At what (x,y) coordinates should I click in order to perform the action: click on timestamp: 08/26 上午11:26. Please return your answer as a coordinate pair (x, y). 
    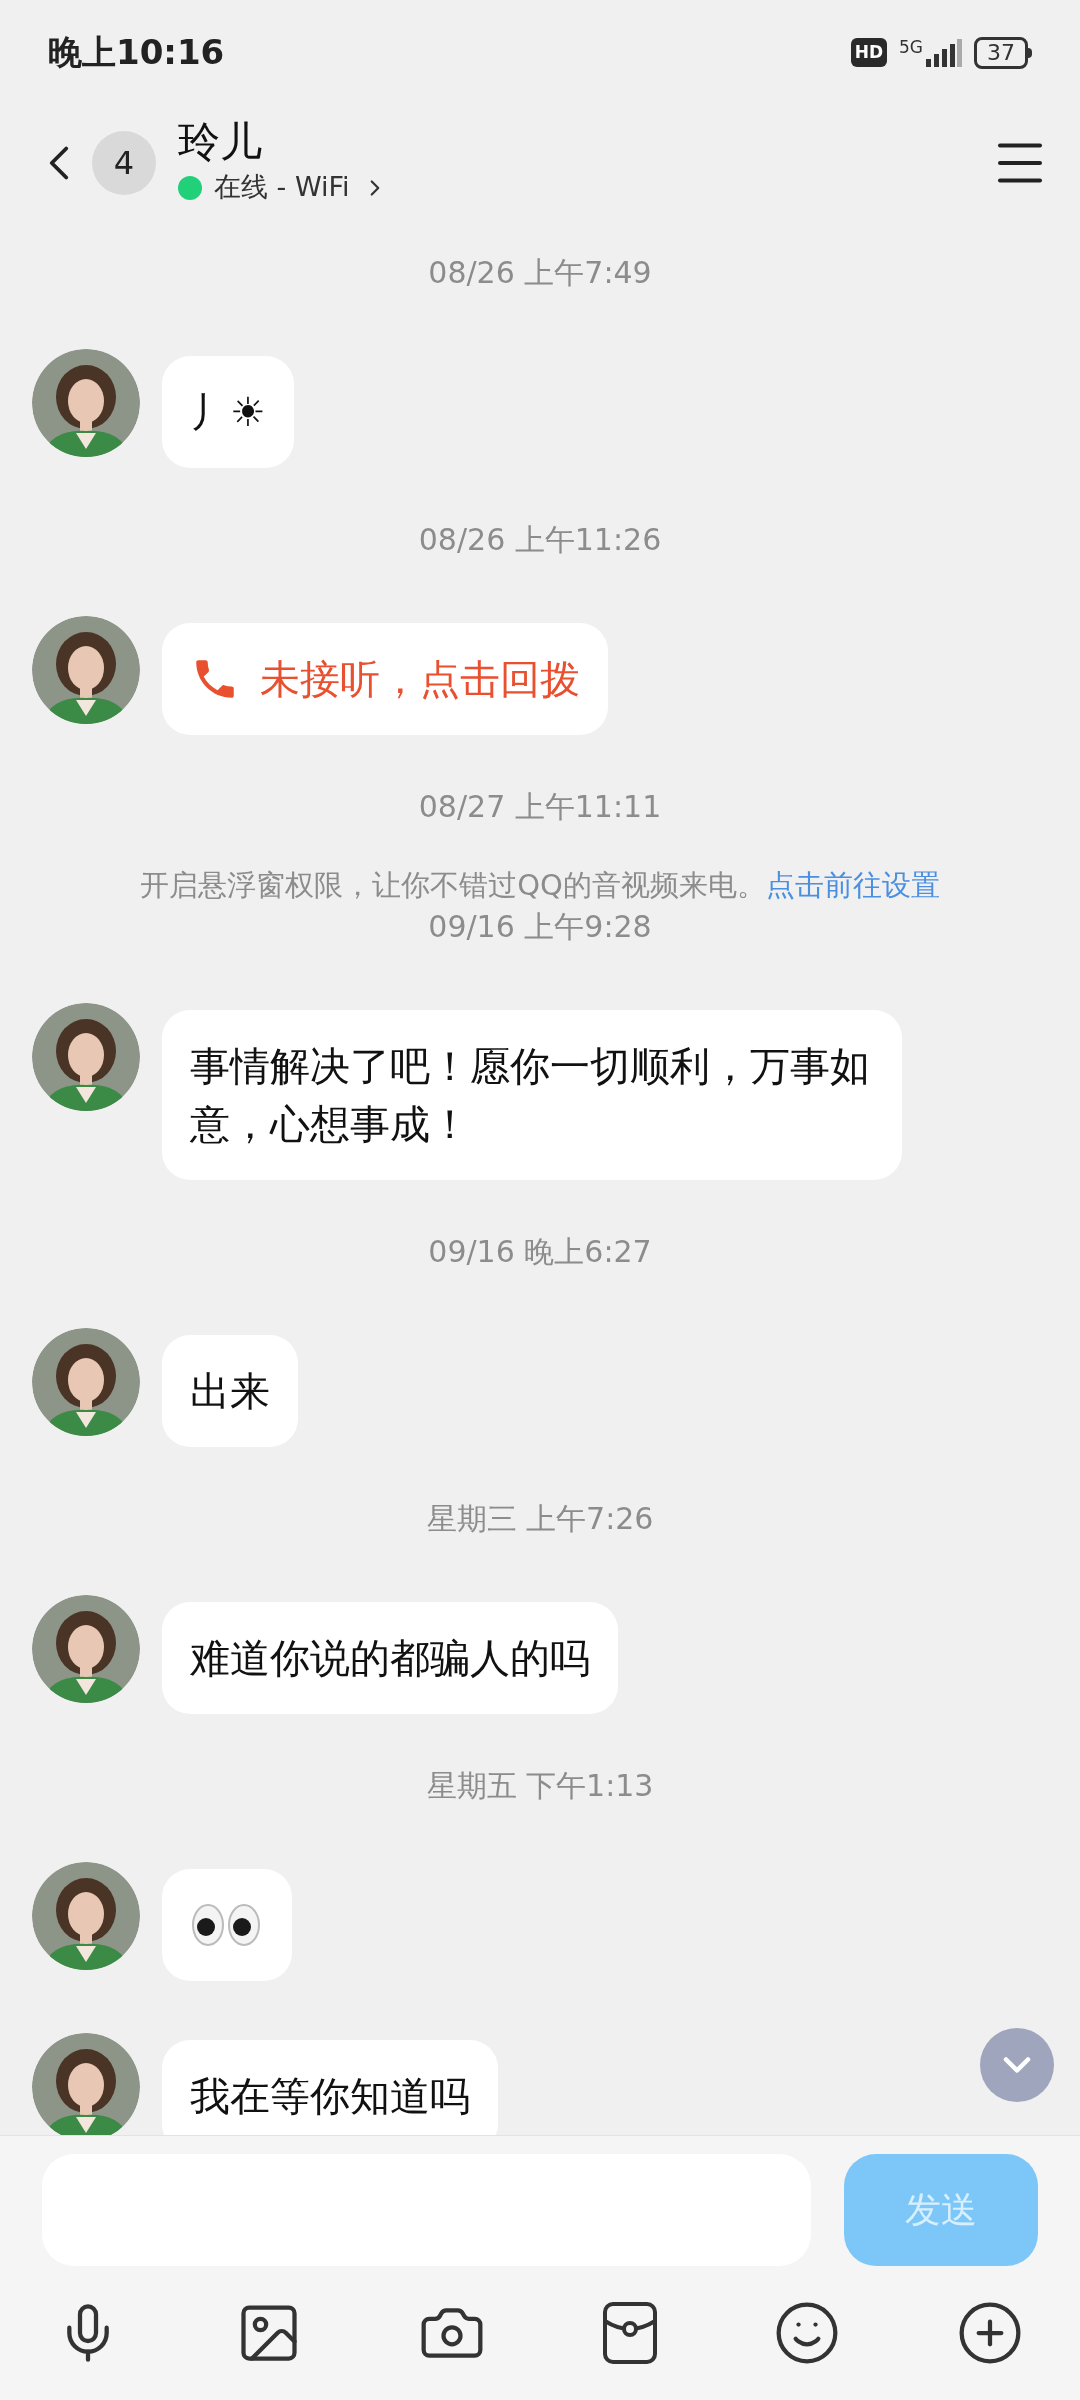
    Looking at the image, I should click on (540, 540).